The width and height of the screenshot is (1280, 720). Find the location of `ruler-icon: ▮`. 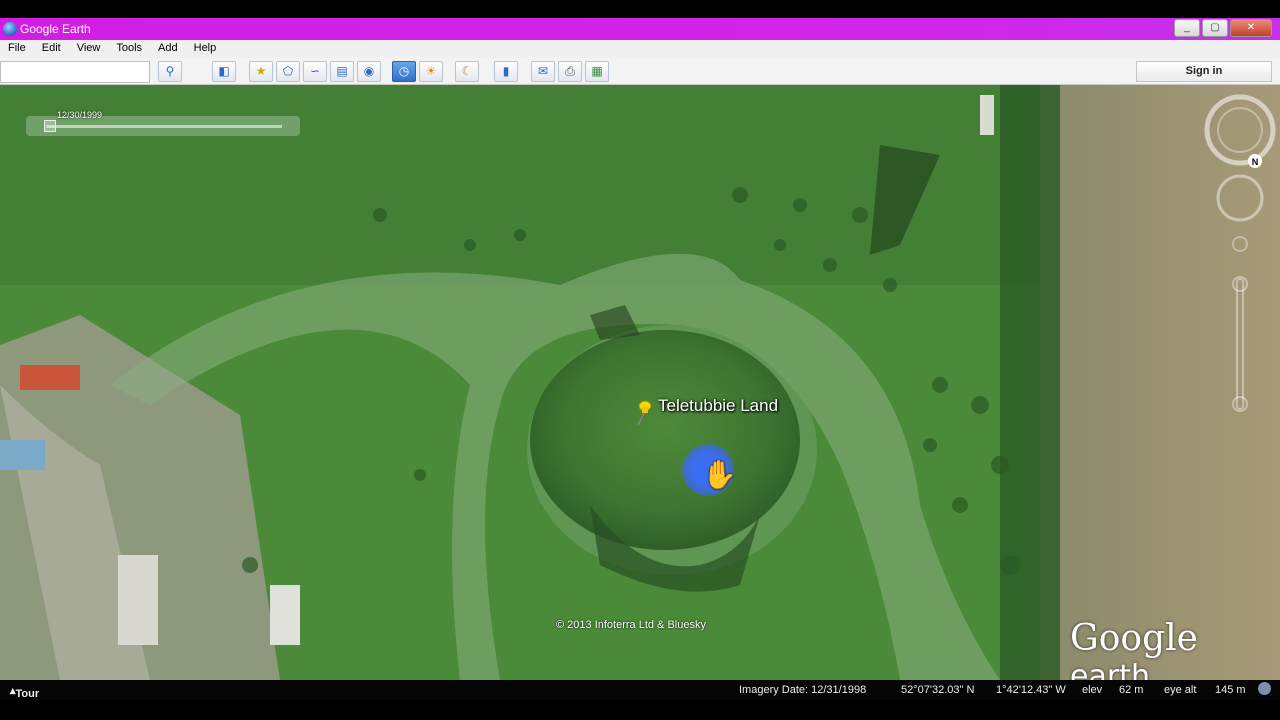

ruler-icon: ▮ is located at coordinates (506, 71).